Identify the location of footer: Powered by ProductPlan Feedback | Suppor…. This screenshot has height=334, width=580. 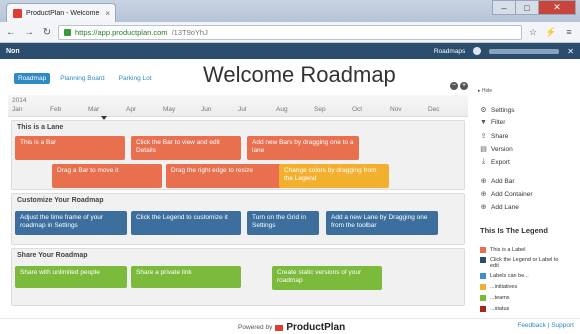
(290, 326).